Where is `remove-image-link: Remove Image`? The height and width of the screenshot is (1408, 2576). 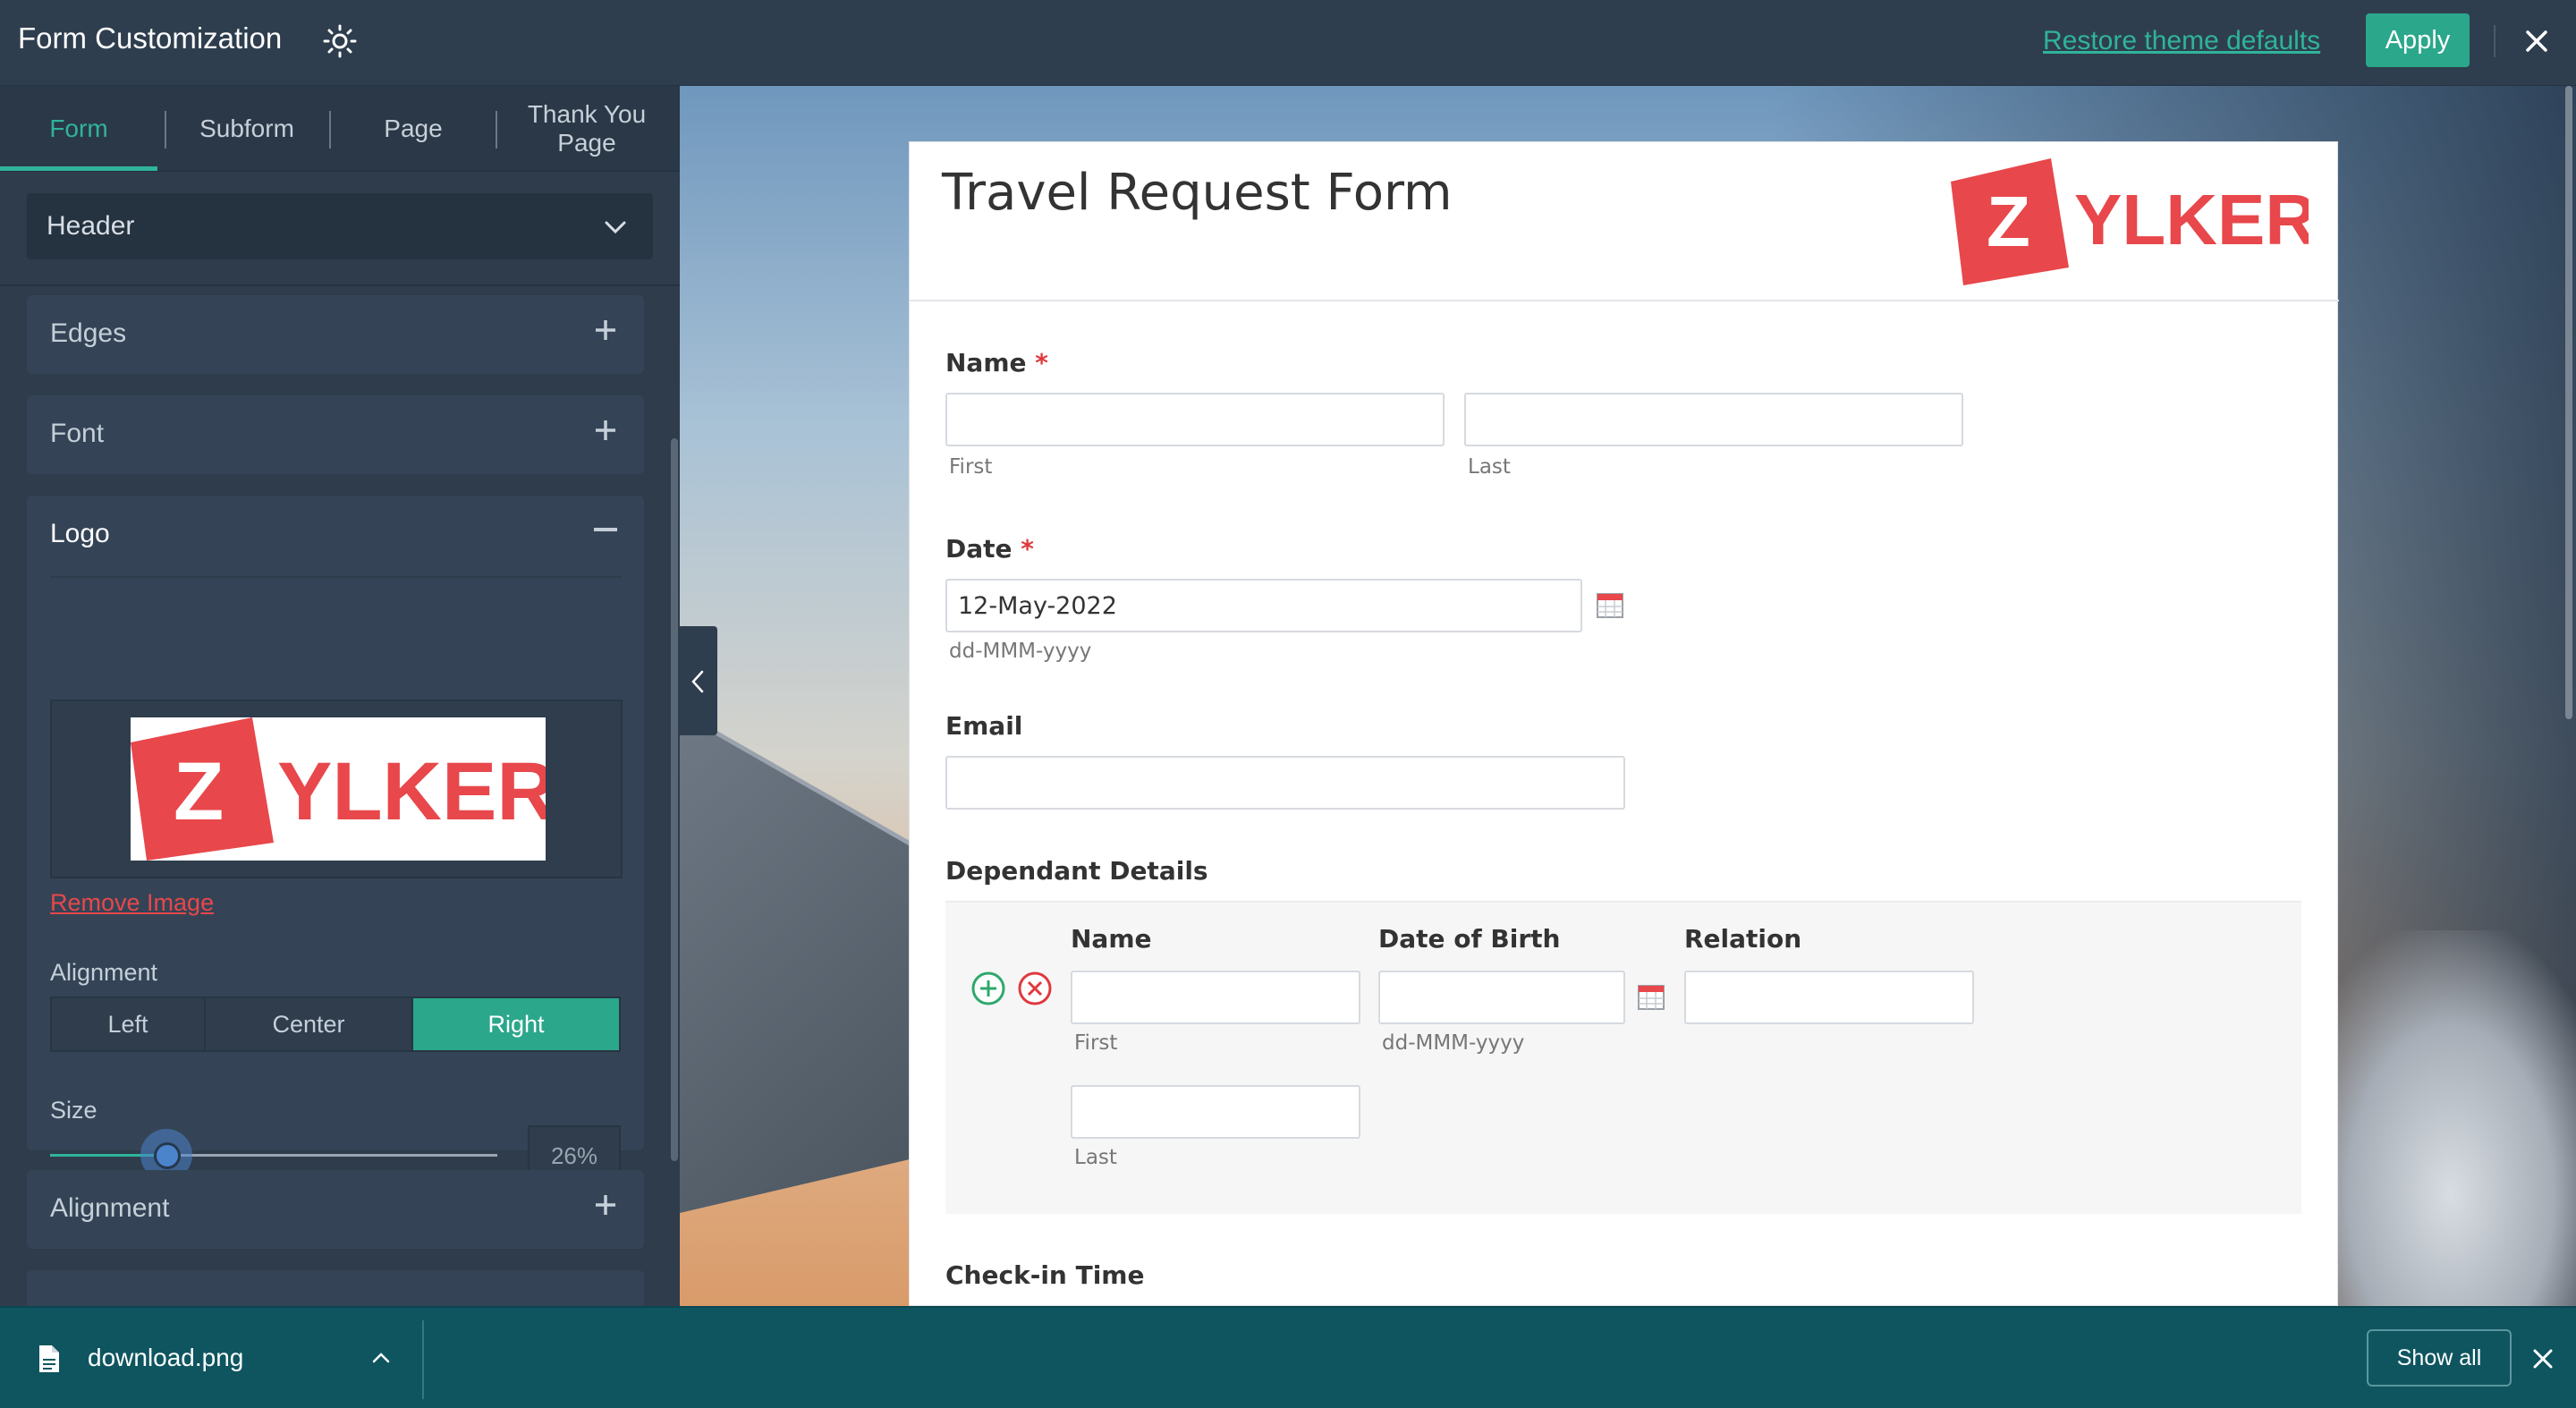
remove-image-link: Remove Image is located at coordinates (132, 903).